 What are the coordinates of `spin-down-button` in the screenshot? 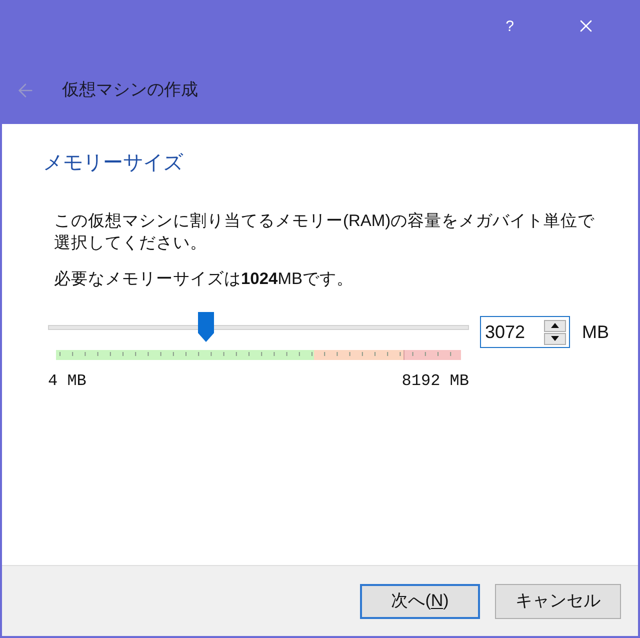 It's located at (555, 338).